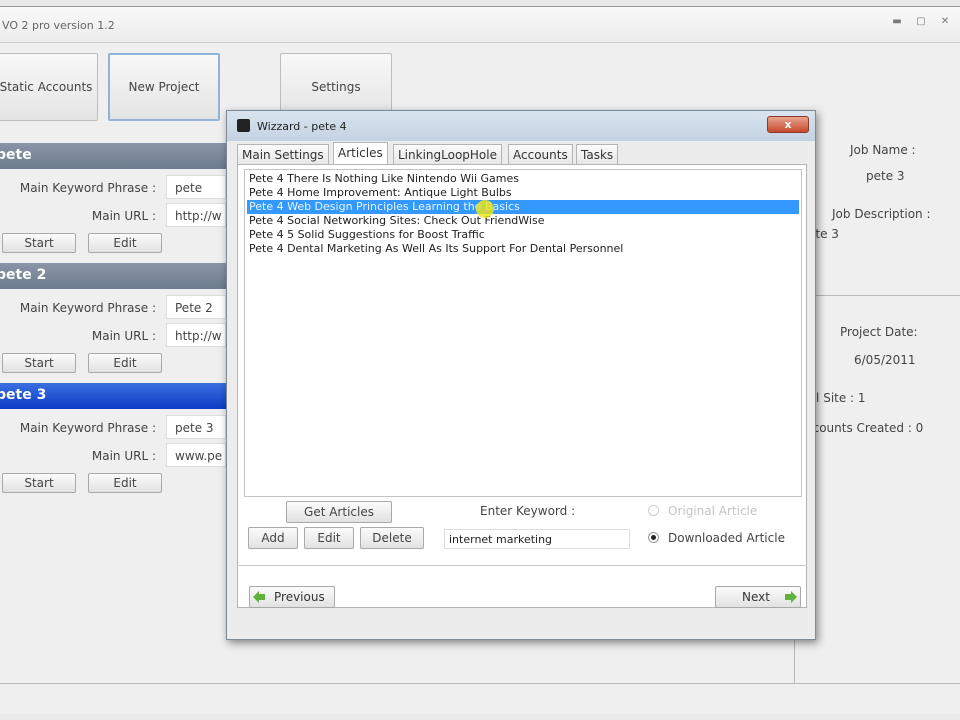 This screenshot has width=960, height=720. I want to click on arrow-left-icon, so click(259, 597).